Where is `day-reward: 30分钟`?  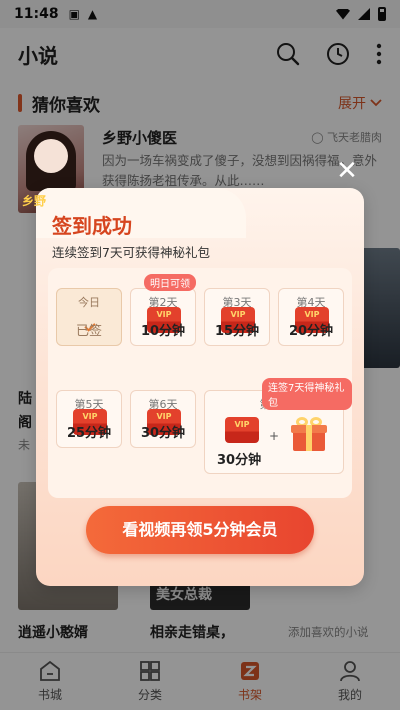
day-reward: 30分钟 is located at coordinates (163, 433).